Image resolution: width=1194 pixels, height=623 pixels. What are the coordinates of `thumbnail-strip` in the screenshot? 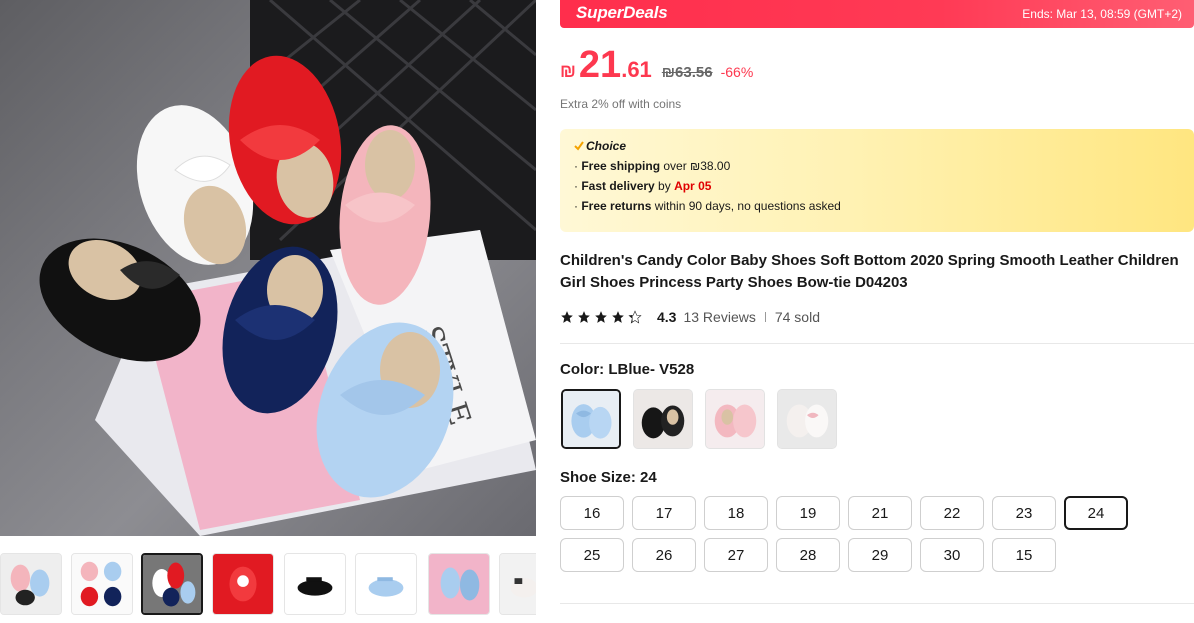 It's located at (268, 585).